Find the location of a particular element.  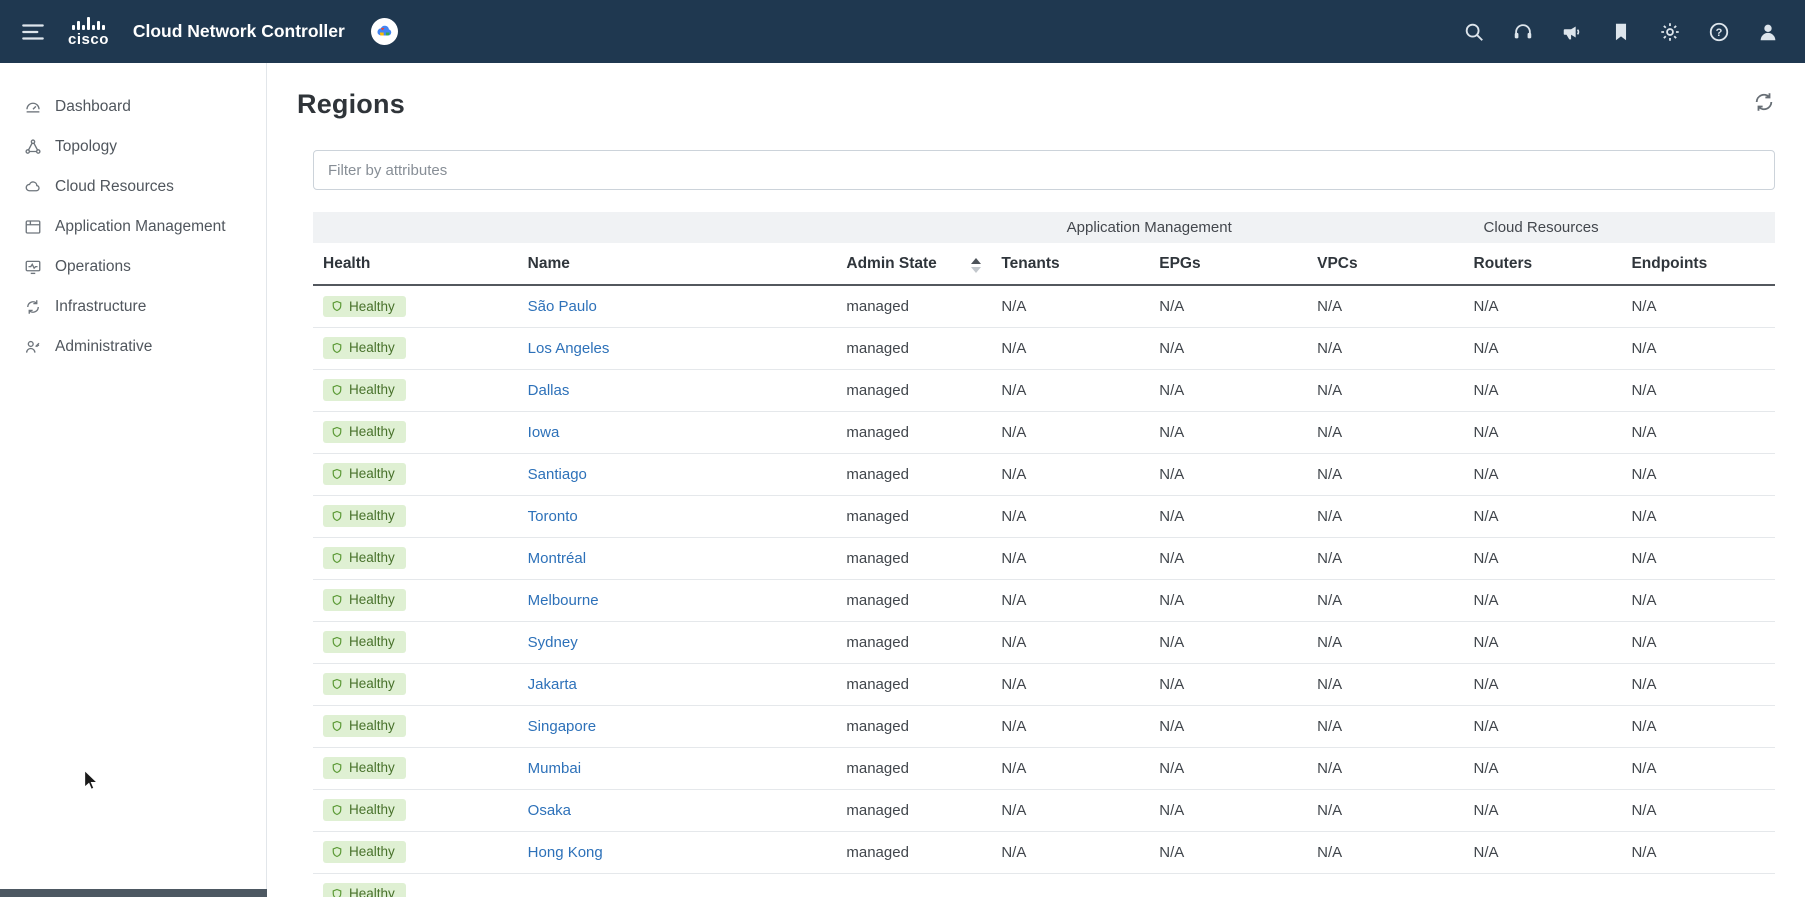

menu-icon is located at coordinates (33, 32).